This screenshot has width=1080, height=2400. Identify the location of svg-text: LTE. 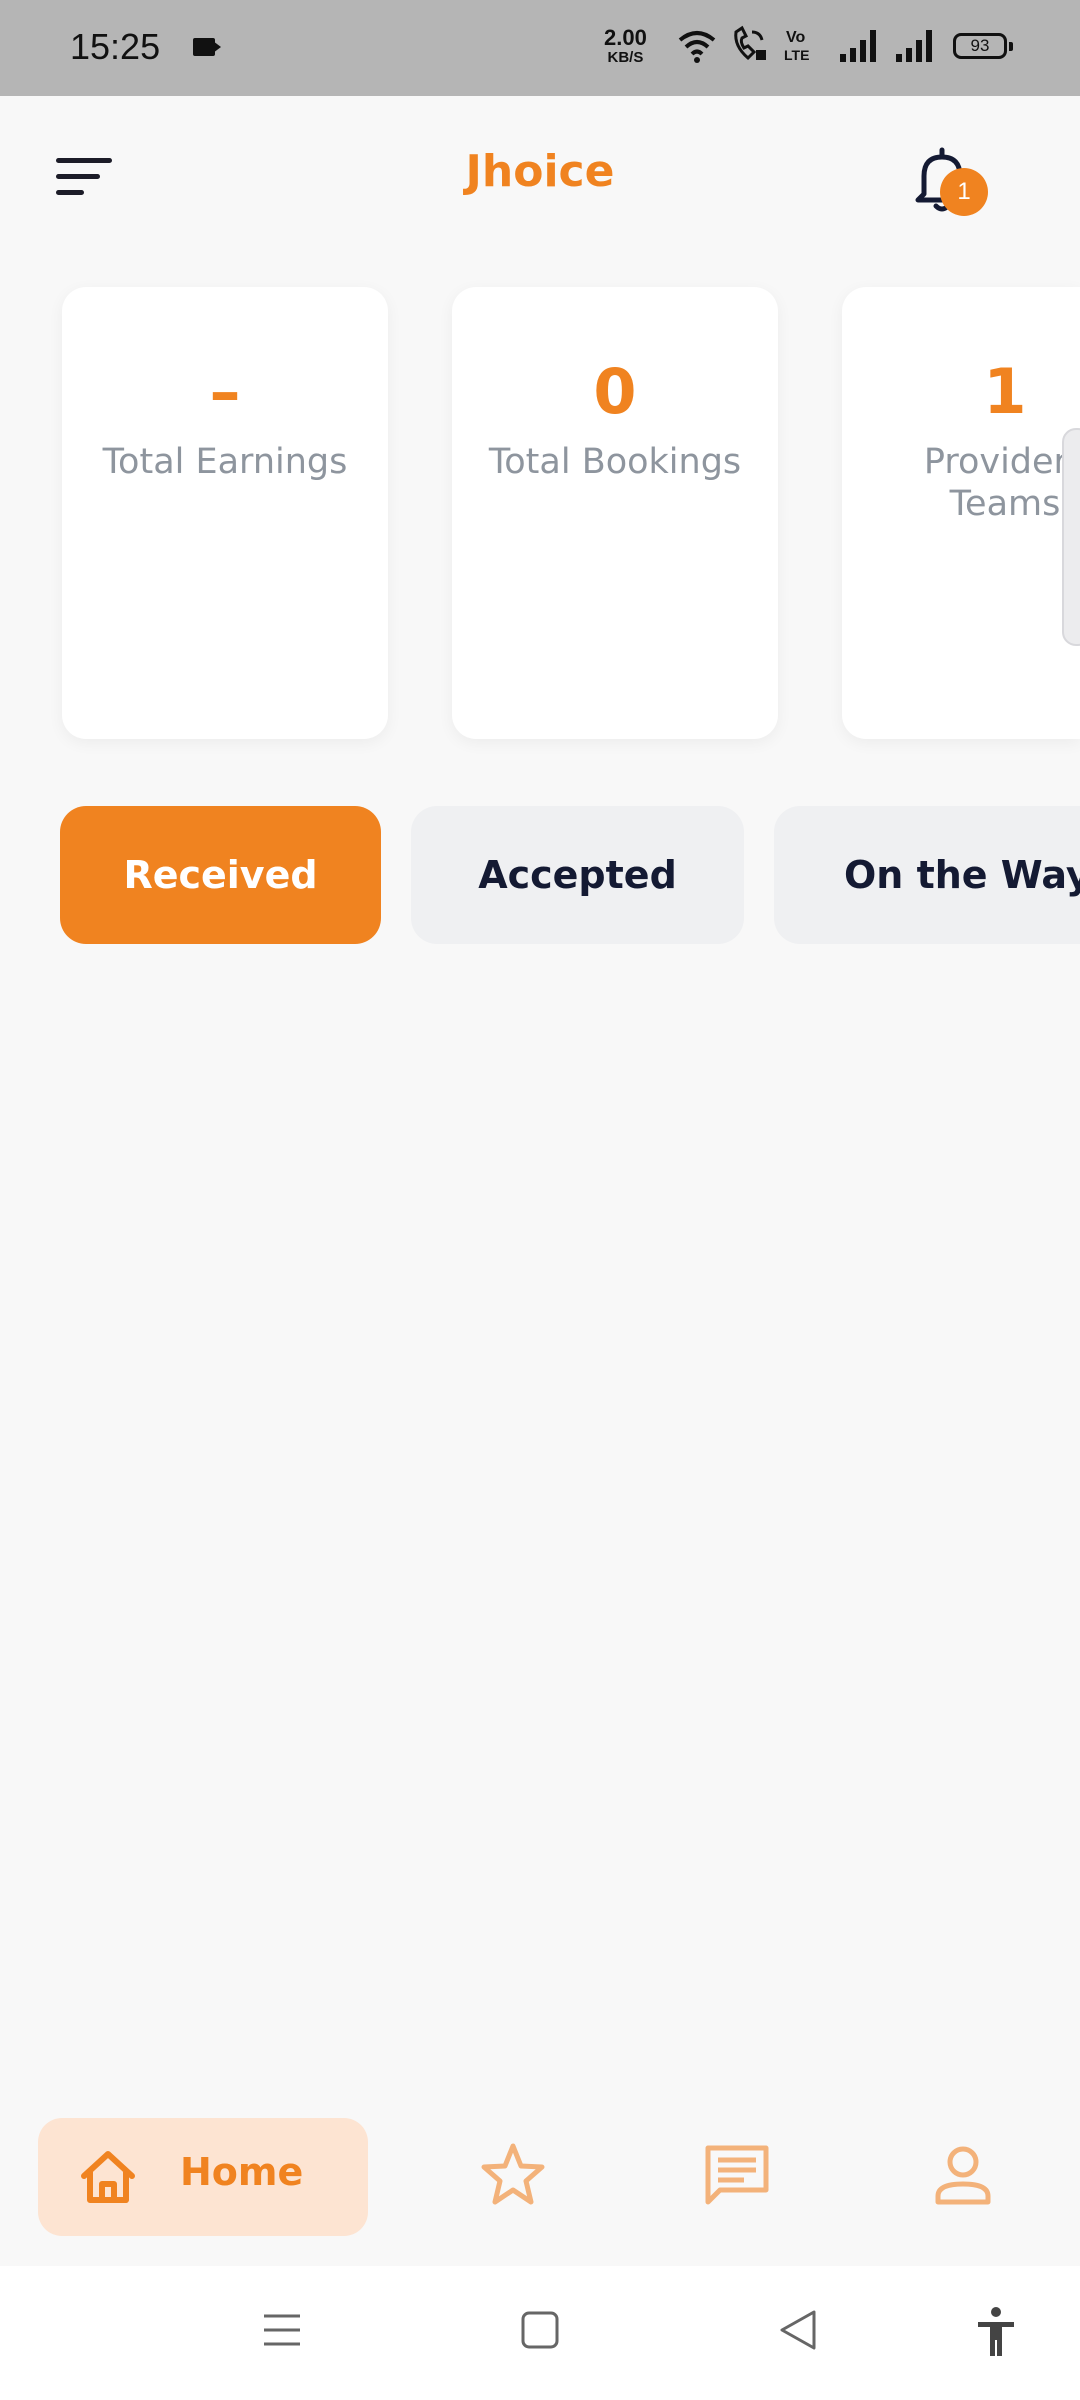
(796, 55).